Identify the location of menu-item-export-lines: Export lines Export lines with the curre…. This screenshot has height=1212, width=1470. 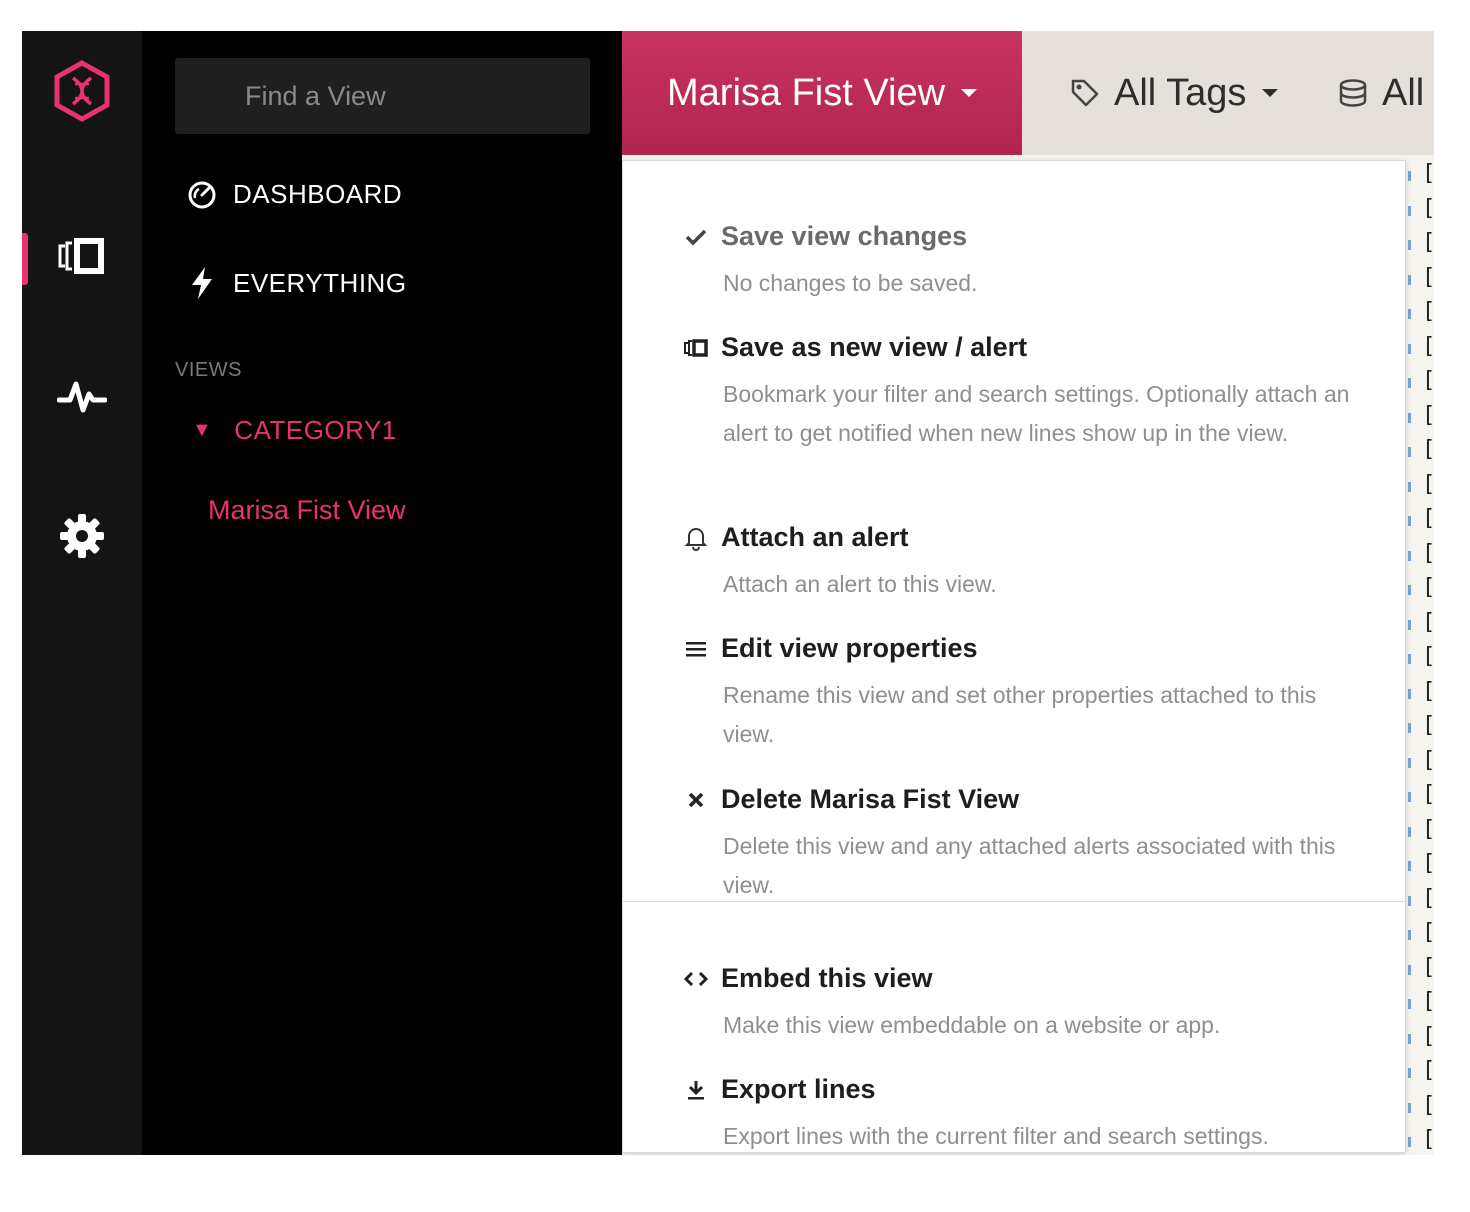
(1014, 1114).